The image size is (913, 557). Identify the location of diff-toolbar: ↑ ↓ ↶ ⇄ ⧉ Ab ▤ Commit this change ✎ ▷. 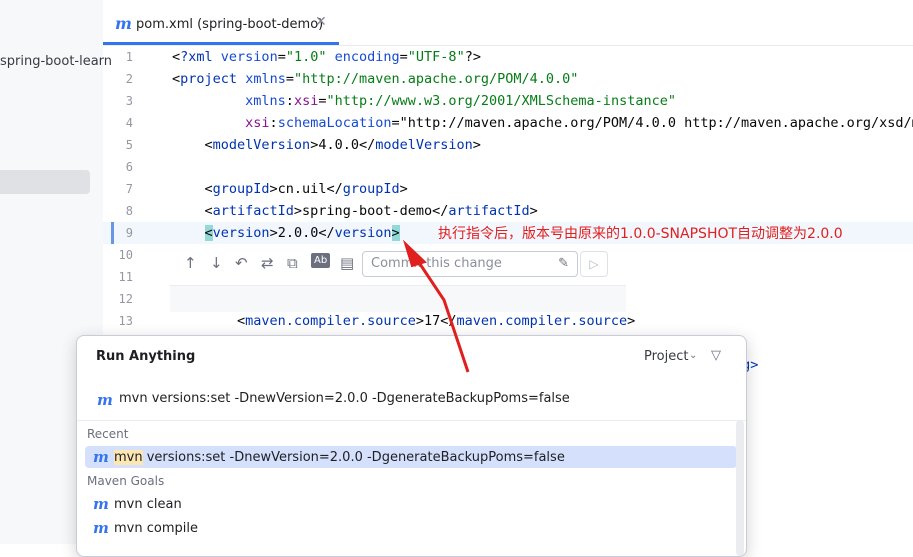
(398, 265).